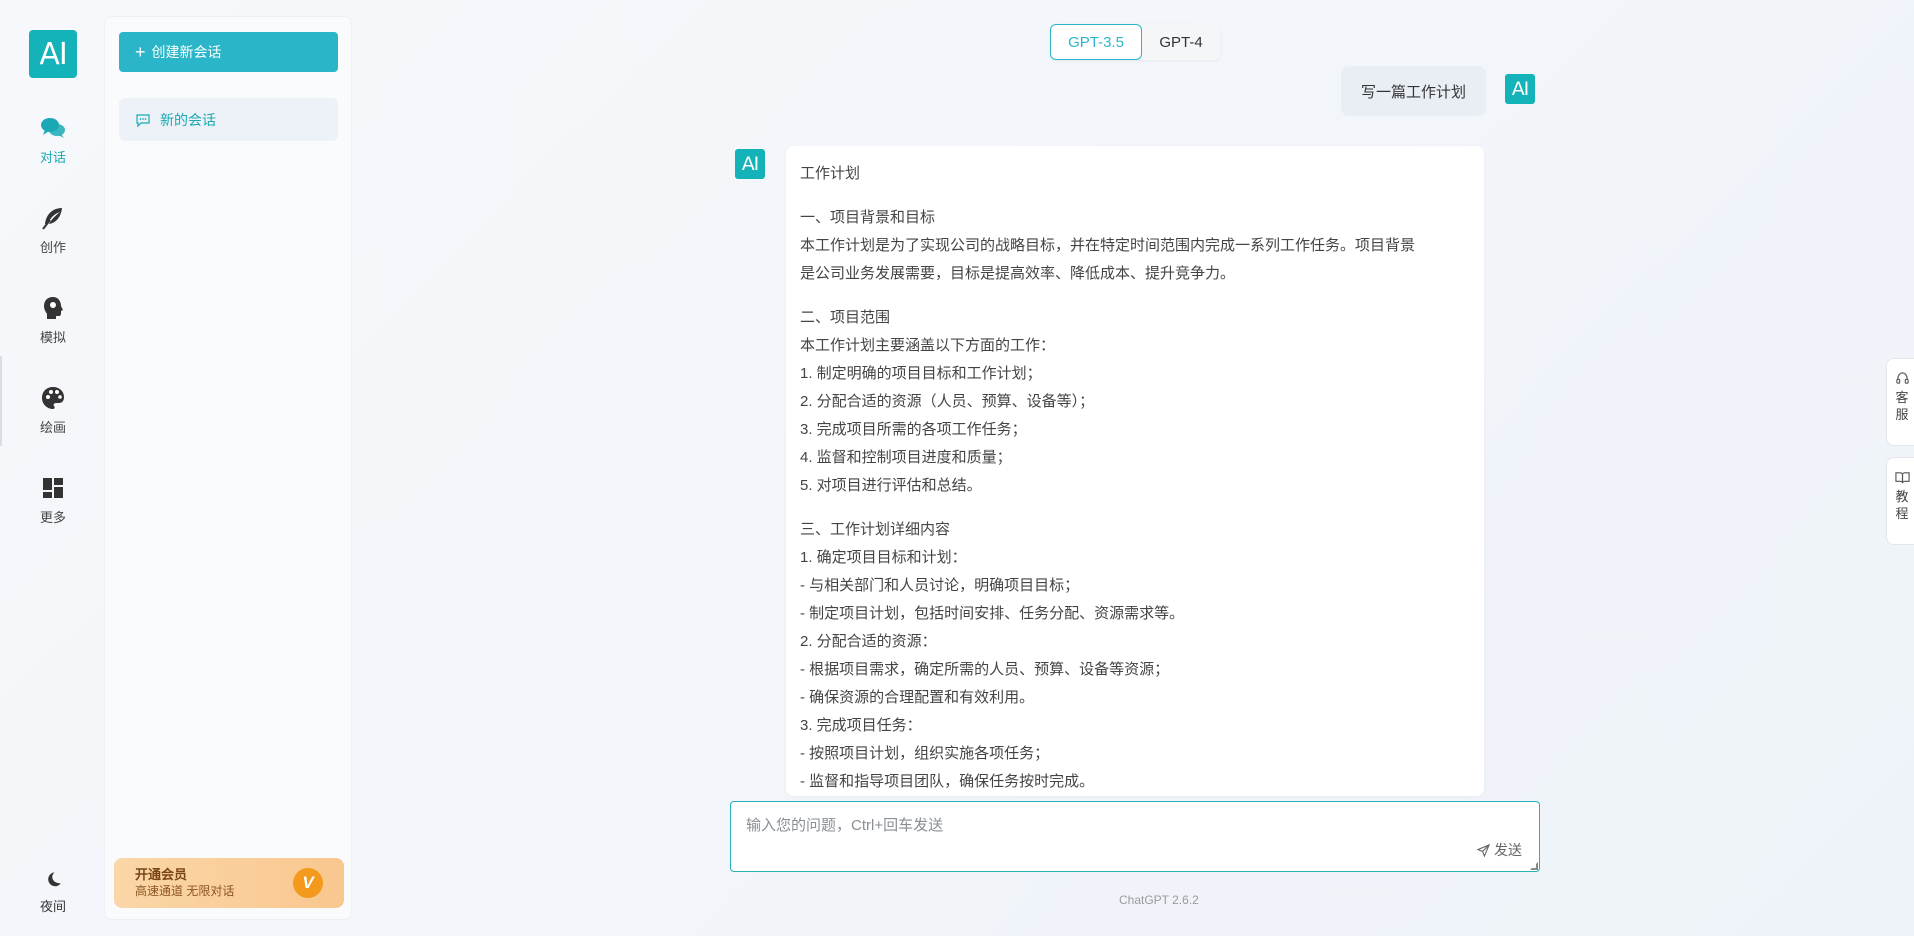 The width and height of the screenshot is (1914, 936). What do you see at coordinates (861, 725) in the screenshot?
I see `answer-line: 3. 完成项目任务：` at bounding box center [861, 725].